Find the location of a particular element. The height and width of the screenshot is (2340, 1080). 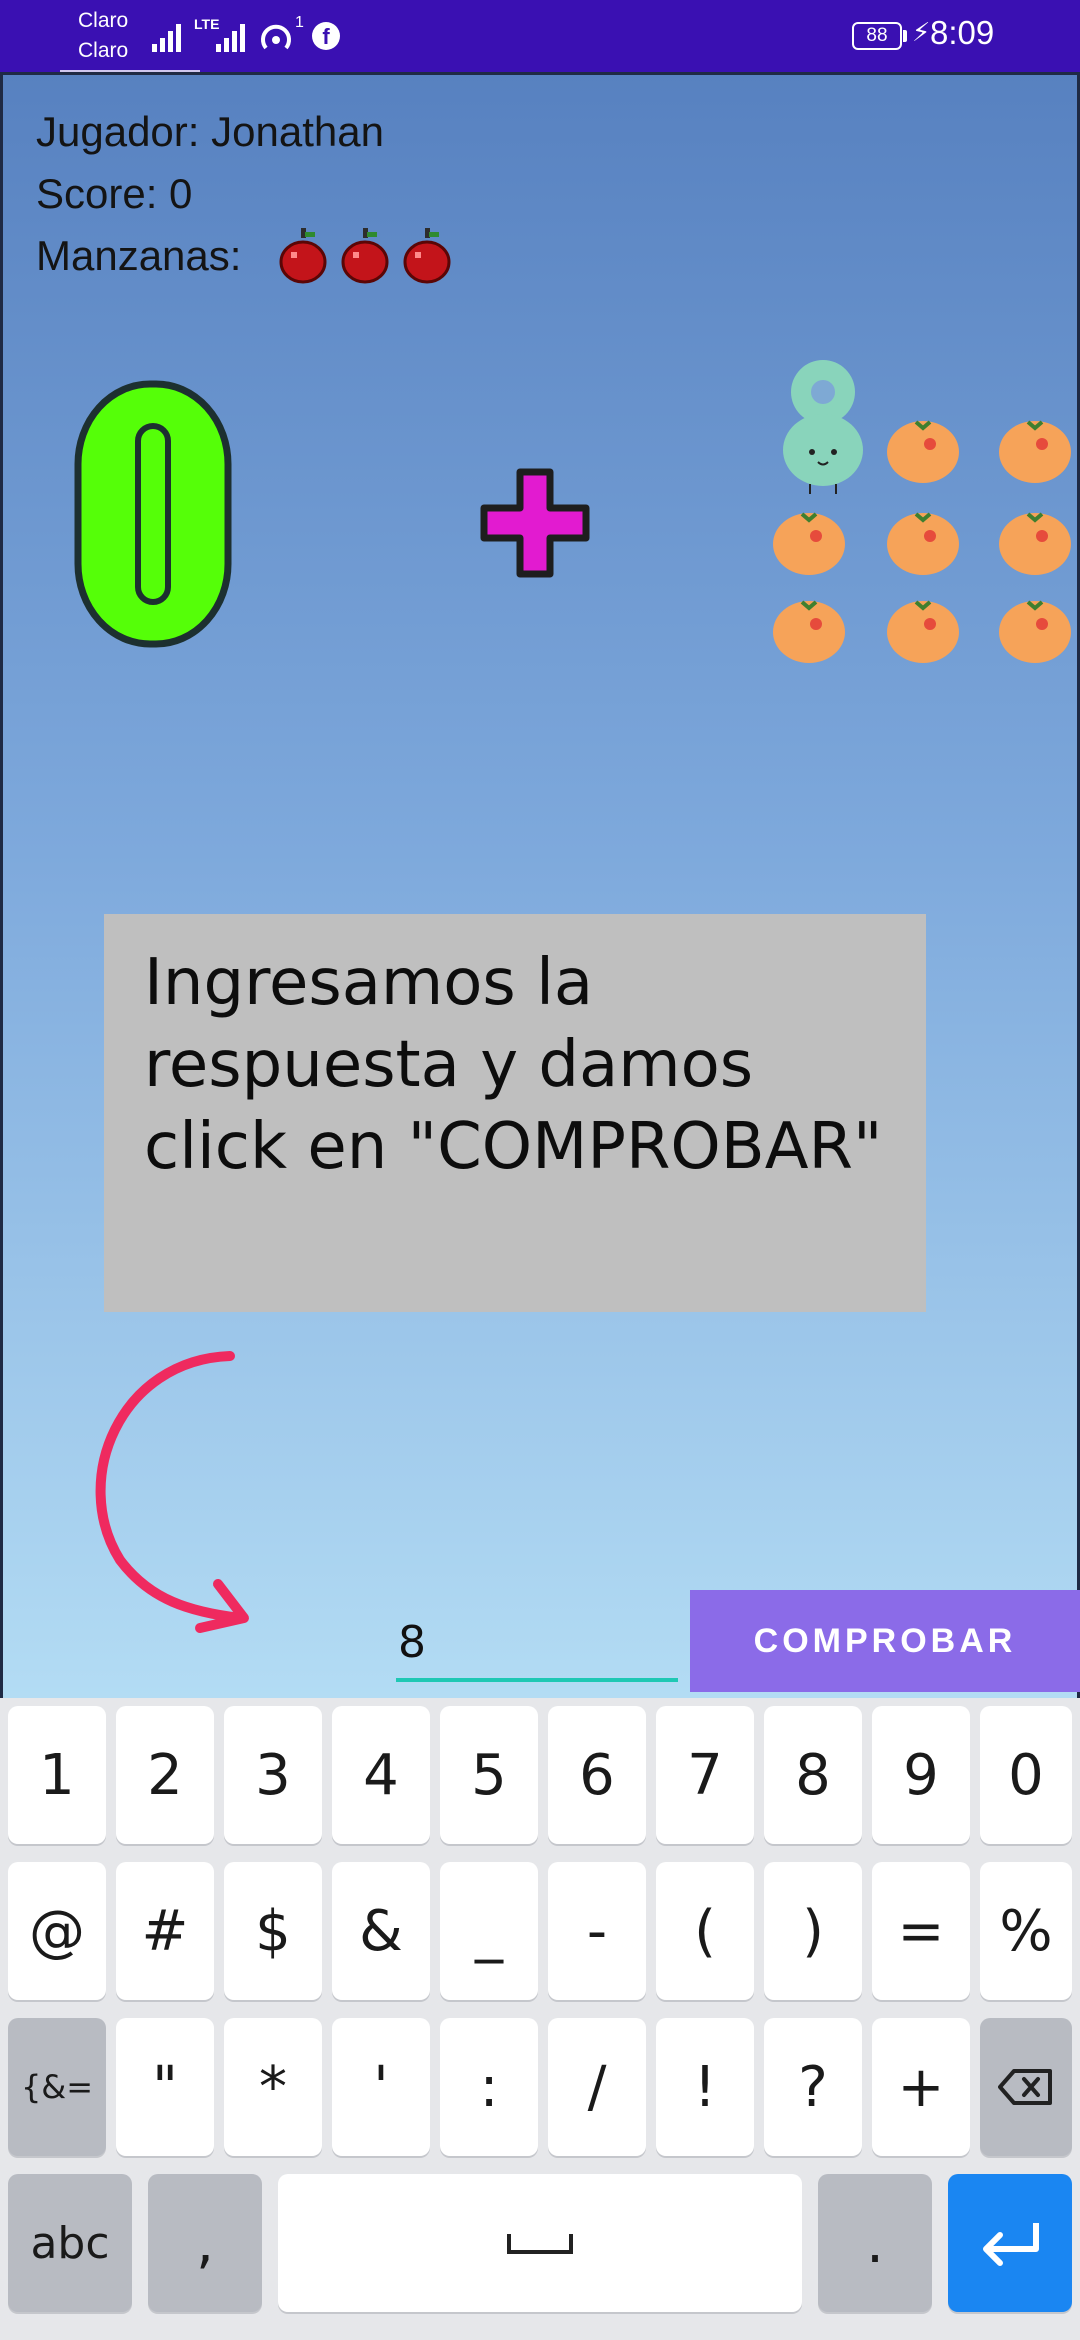

key-space is located at coordinates (540, 2243).